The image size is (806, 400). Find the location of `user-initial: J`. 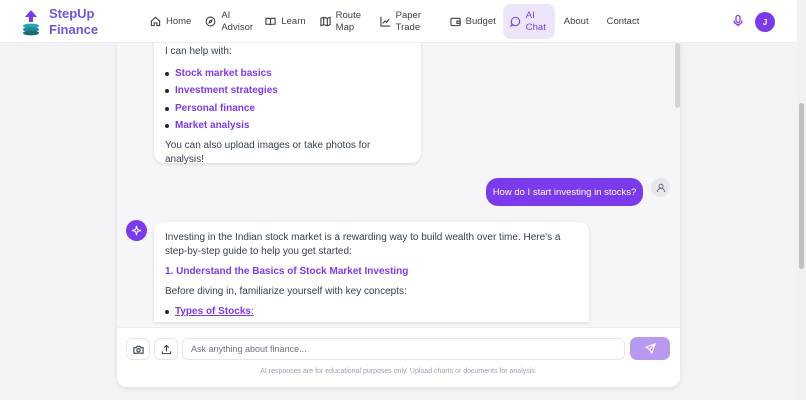

user-initial: J is located at coordinates (765, 22).